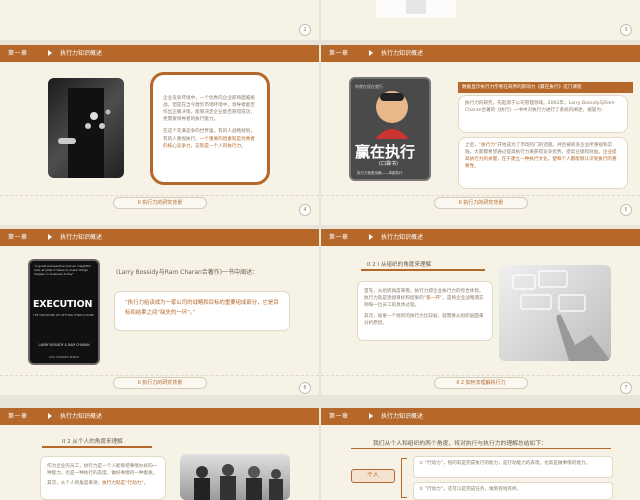 This screenshot has height=500, width=640. I want to click on paragraph-2: 其次，从个人的角度来讲，执行力就是“行动力”。, so click(98, 484).